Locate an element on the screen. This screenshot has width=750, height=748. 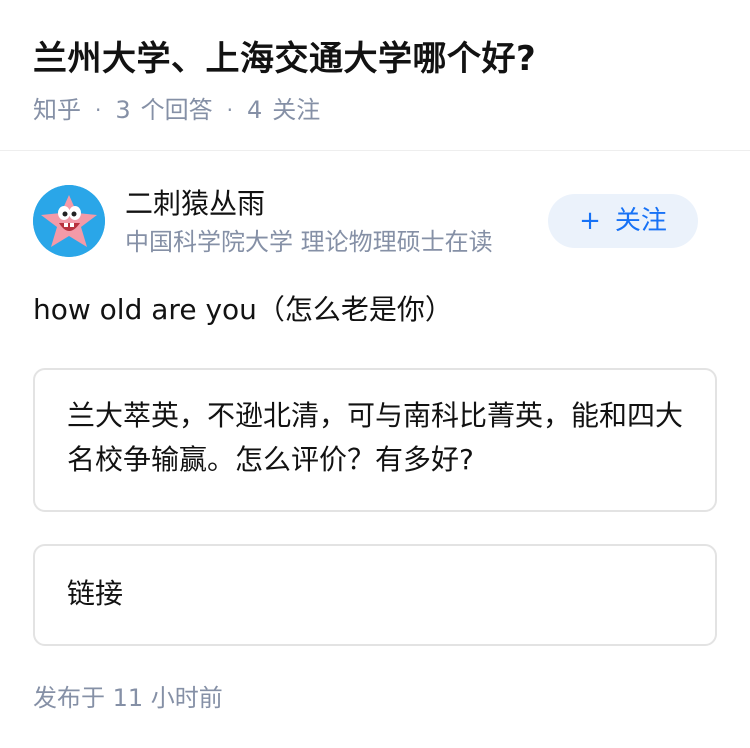
answers-label: 个回答 is located at coordinates (177, 110).